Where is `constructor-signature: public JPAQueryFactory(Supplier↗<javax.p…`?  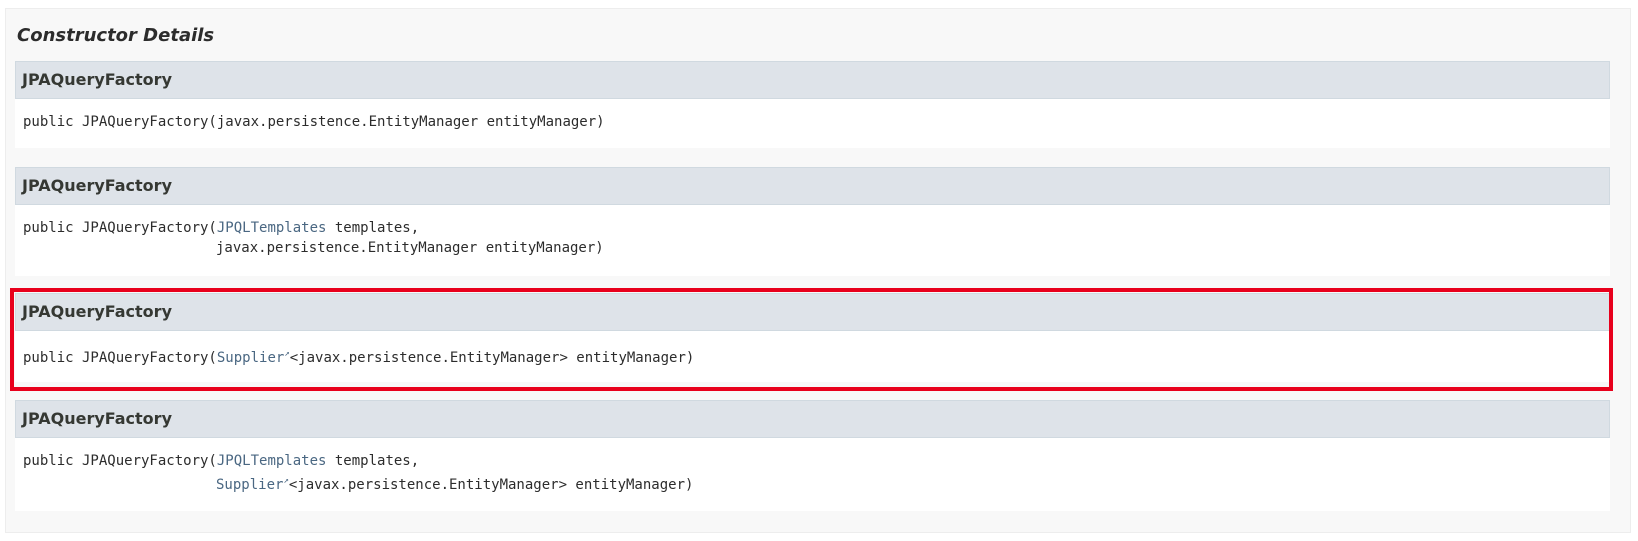
constructor-signature: public JPAQueryFactory(Supplier↗<javax.p… is located at coordinates (812, 349).